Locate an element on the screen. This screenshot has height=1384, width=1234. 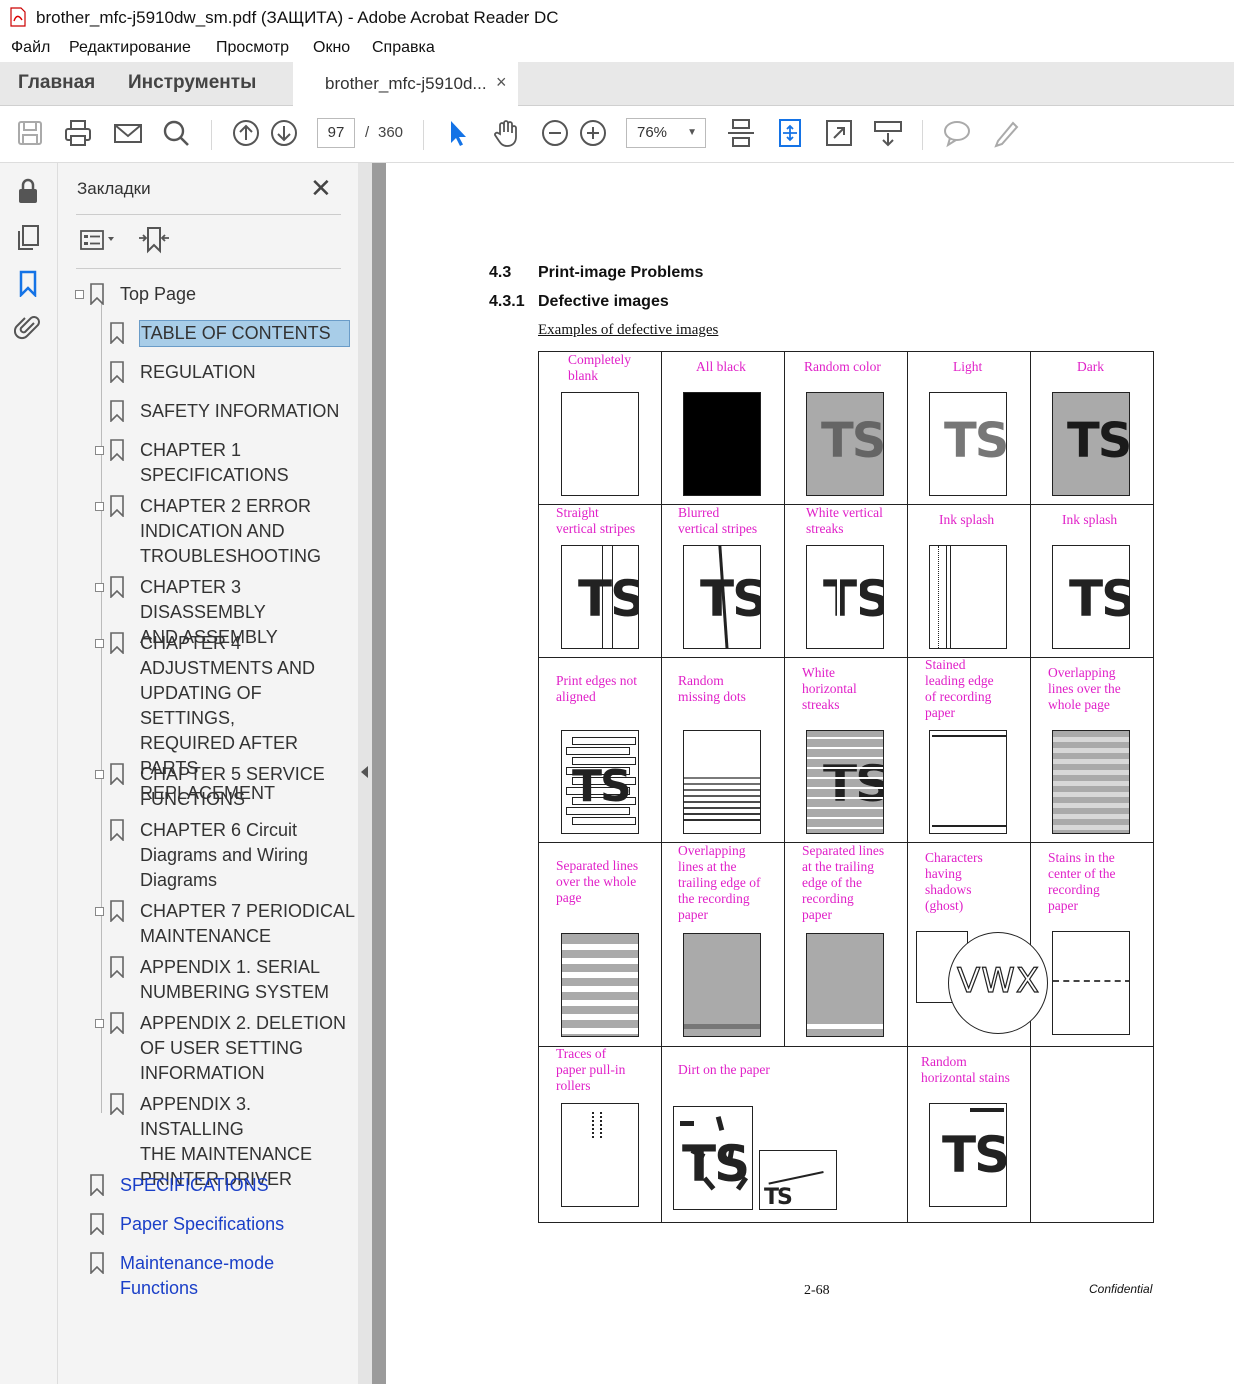
defect-sample-image is located at coordinates (600, 1155).